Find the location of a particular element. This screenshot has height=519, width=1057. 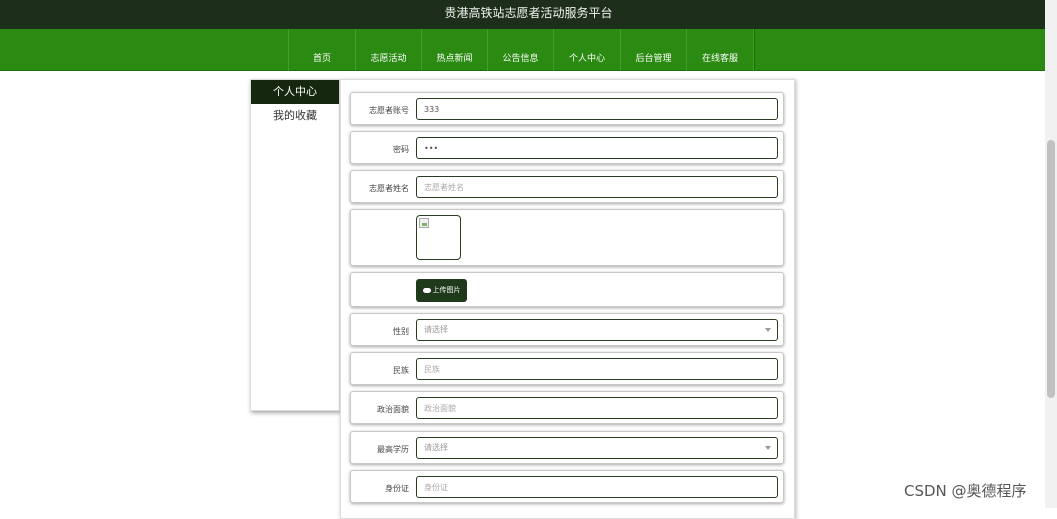

form-row-avatar is located at coordinates (567, 237).